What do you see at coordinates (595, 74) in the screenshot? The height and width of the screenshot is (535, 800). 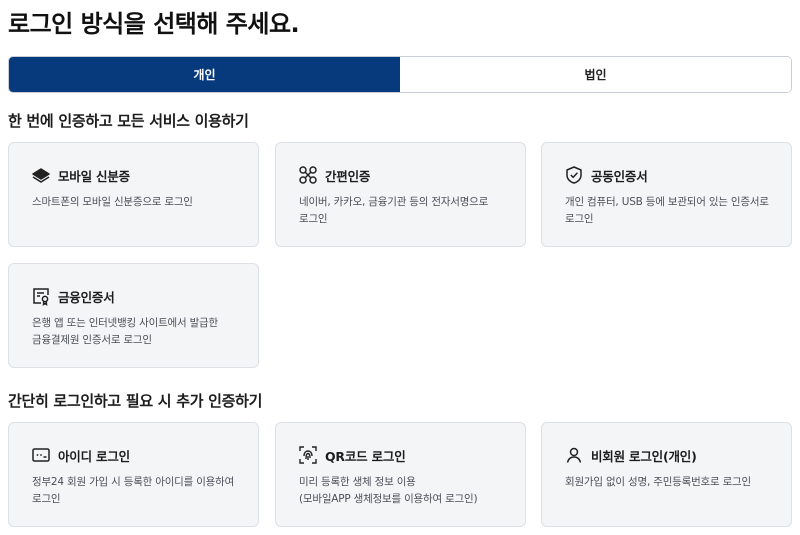 I see `tab-corporate: 법인` at bounding box center [595, 74].